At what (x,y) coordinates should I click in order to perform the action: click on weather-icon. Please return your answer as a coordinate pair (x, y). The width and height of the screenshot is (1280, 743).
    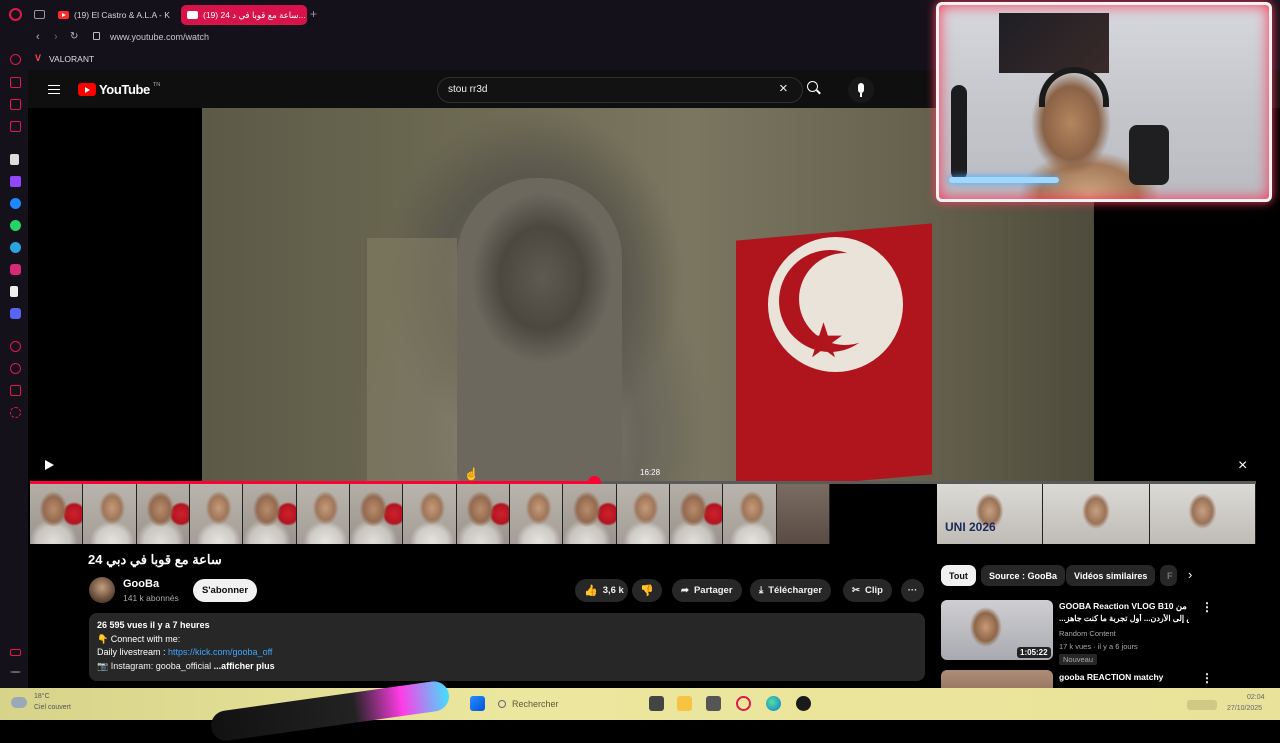
    Looking at the image, I should click on (19, 702).